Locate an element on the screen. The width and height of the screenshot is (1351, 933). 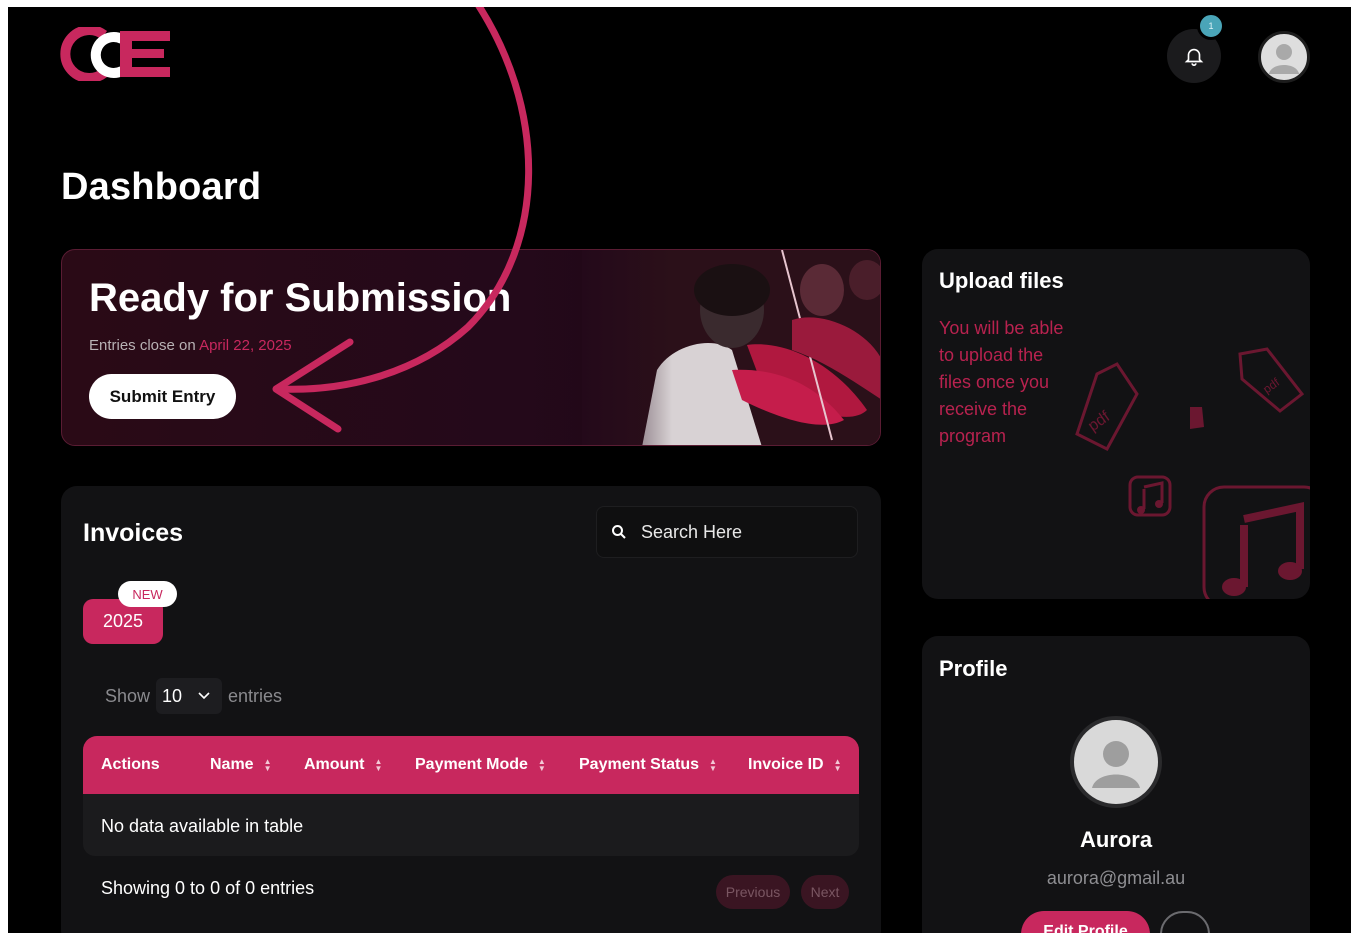
search-icon is located at coordinates (619, 532).